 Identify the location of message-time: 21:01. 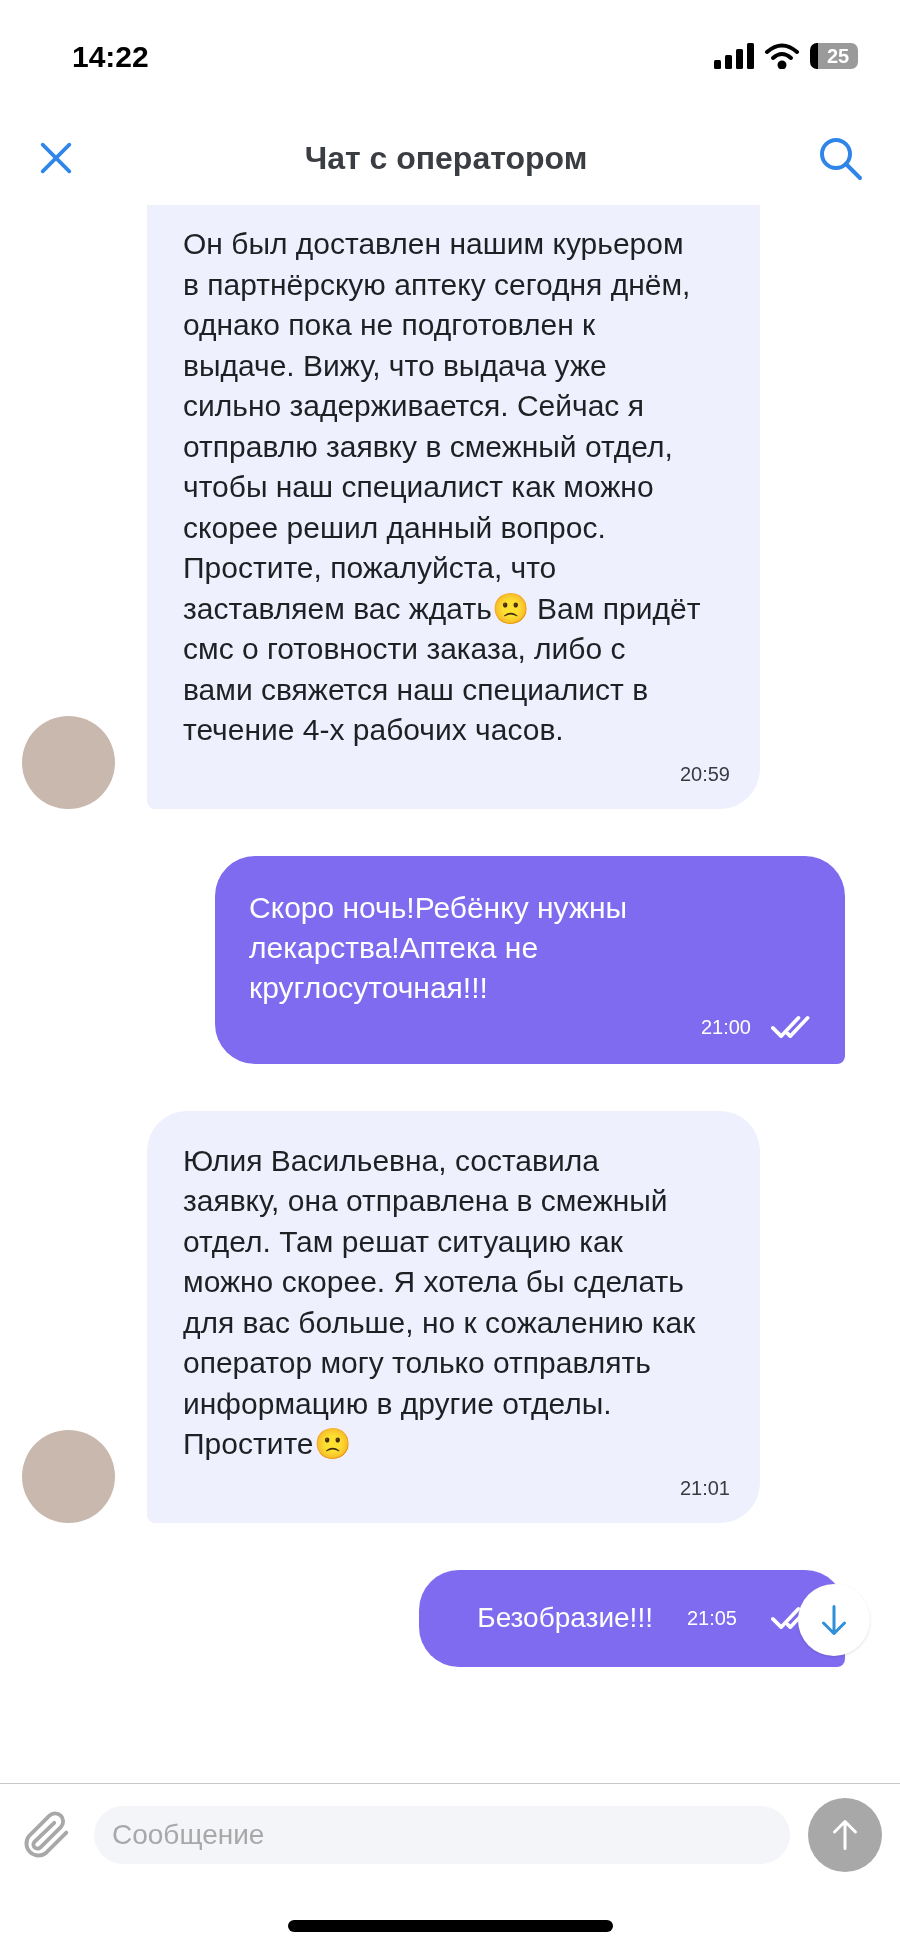
(704, 1488).